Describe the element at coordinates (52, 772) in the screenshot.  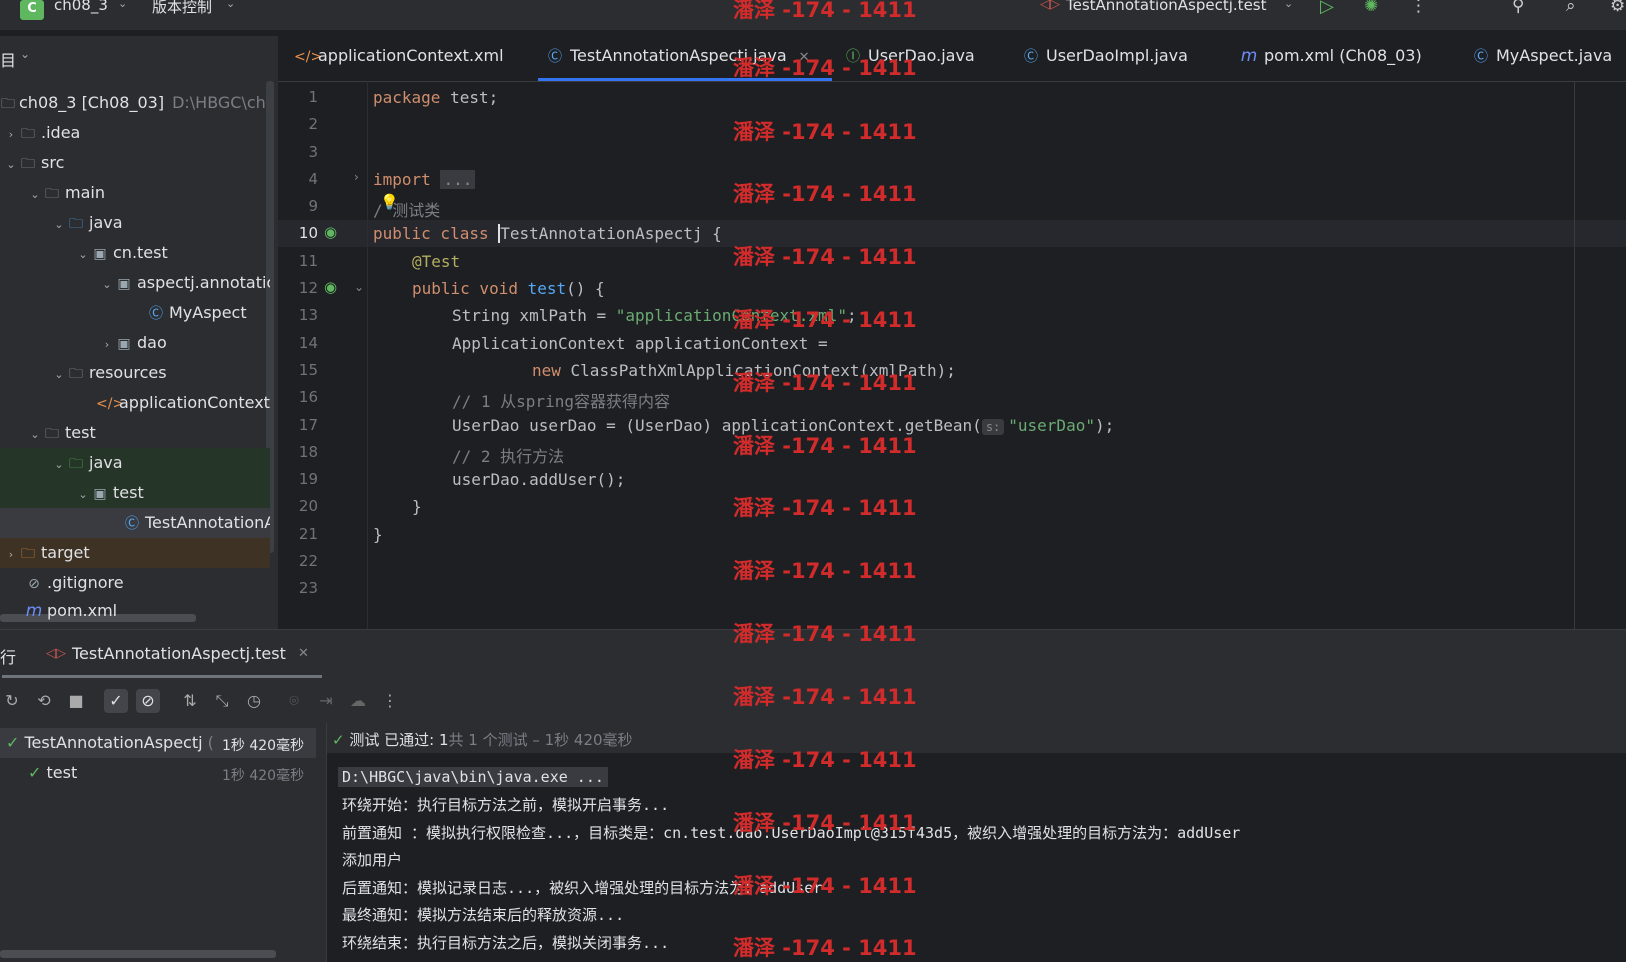
I see `test-row-method: ✓ test` at that location.